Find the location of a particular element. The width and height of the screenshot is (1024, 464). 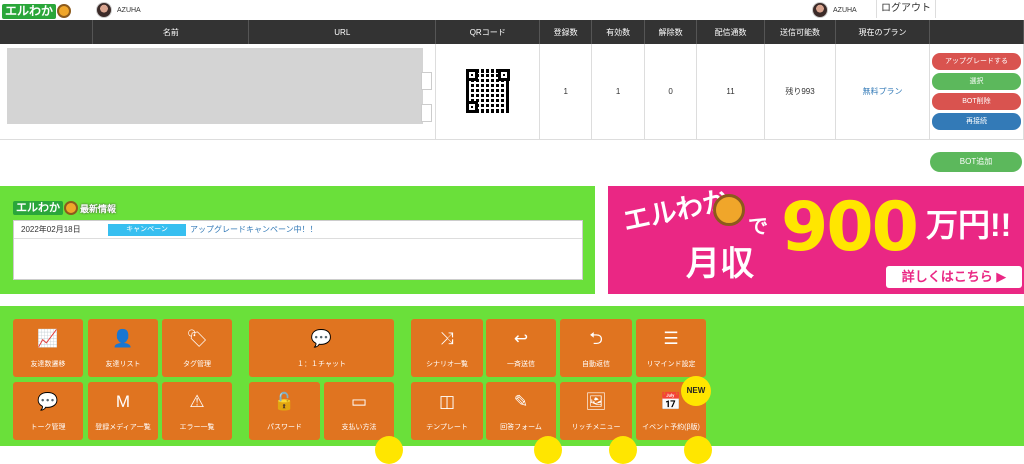

comment-icon: 💬 is located at coordinates (48, 401).